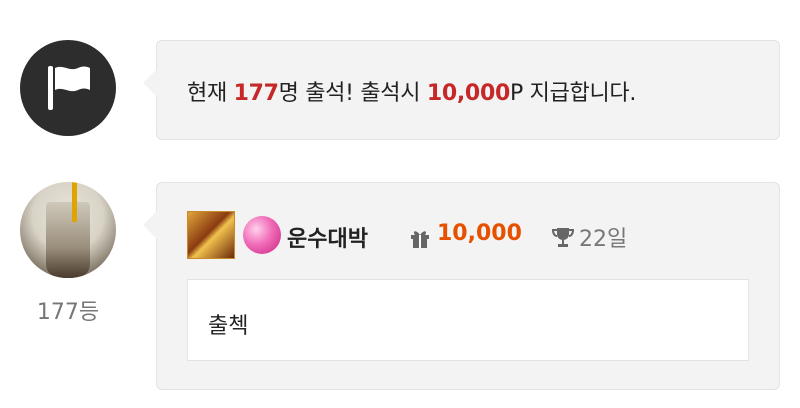 This screenshot has height=408, width=800. I want to click on attendance-notice: 현재 177명 출석! 출석시 10,000P 지급합니다., so click(412, 93).